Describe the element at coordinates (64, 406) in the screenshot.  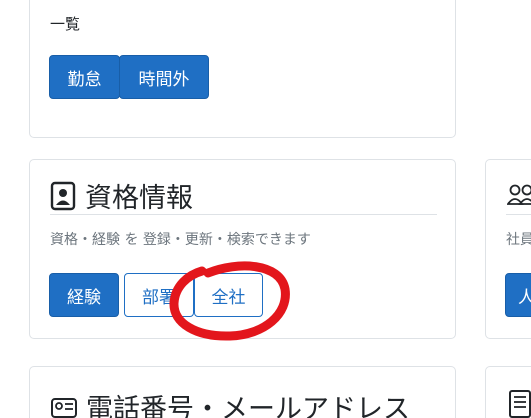
I see `contact-card-icon` at that location.